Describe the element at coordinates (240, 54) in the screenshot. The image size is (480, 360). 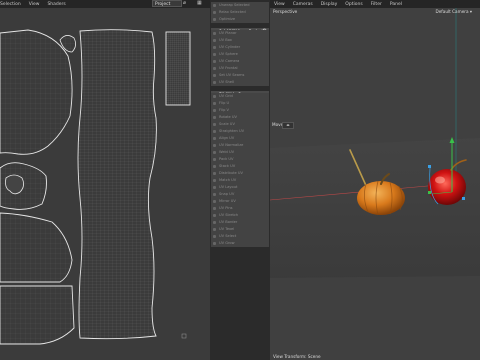
I see `tool-button: UV Sphere` at that location.